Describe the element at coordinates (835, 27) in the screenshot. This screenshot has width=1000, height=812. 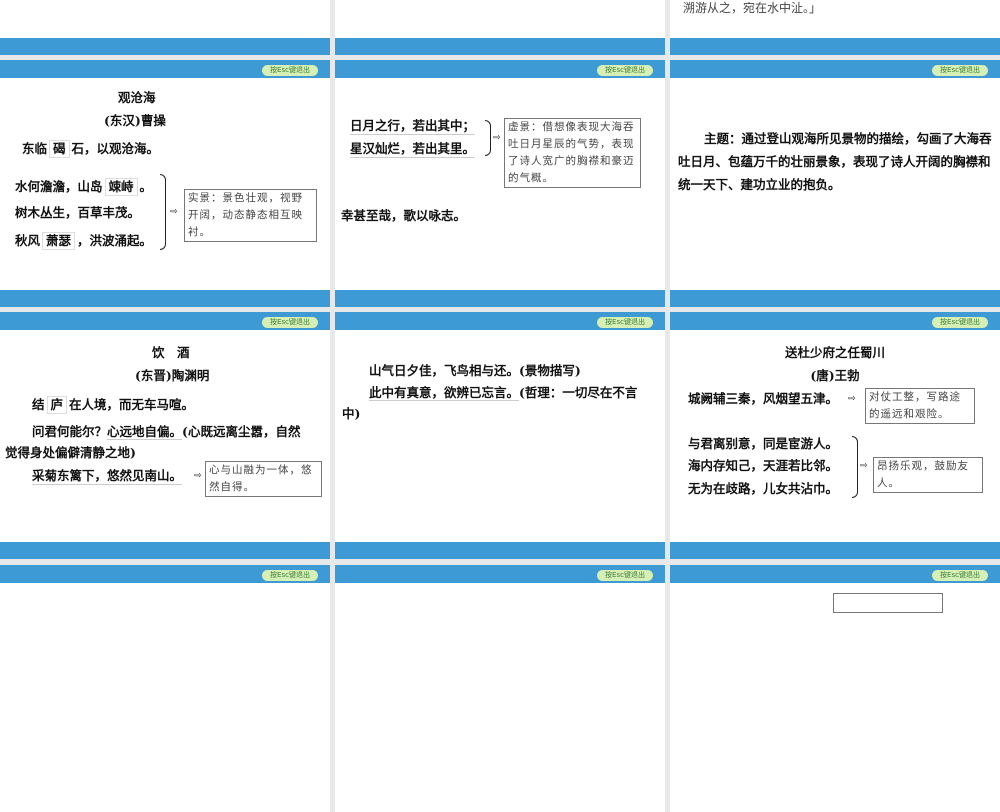
I see `slide-r1c3: 溯游从之，宛在水中沚。」` at that location.